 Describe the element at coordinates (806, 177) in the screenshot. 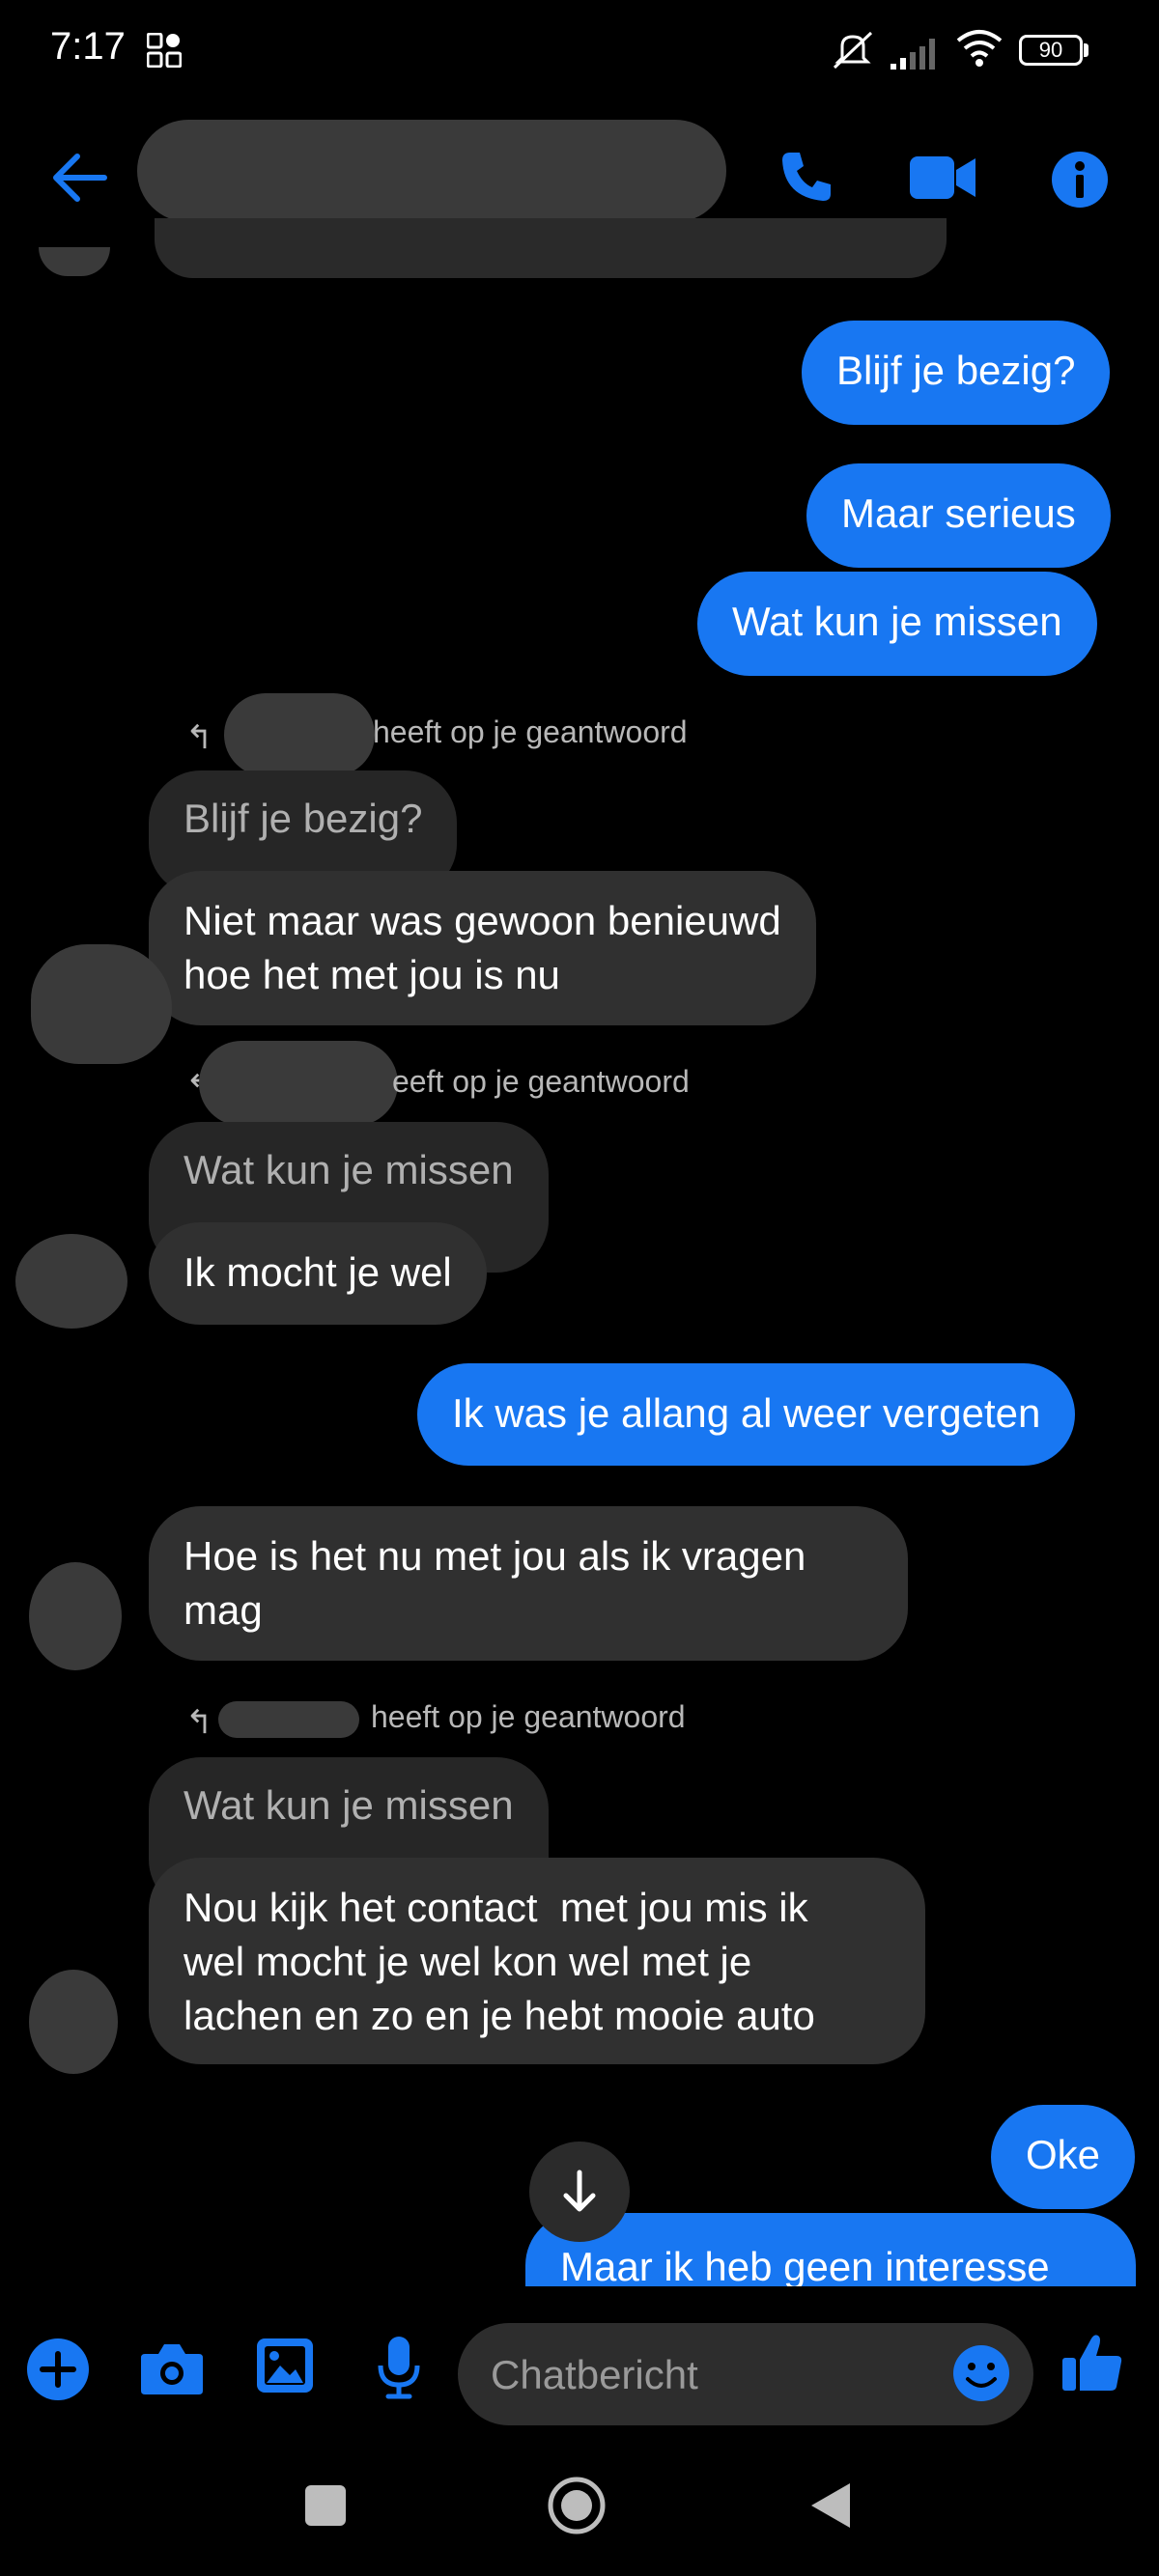

I see `phone-icon` at that location.